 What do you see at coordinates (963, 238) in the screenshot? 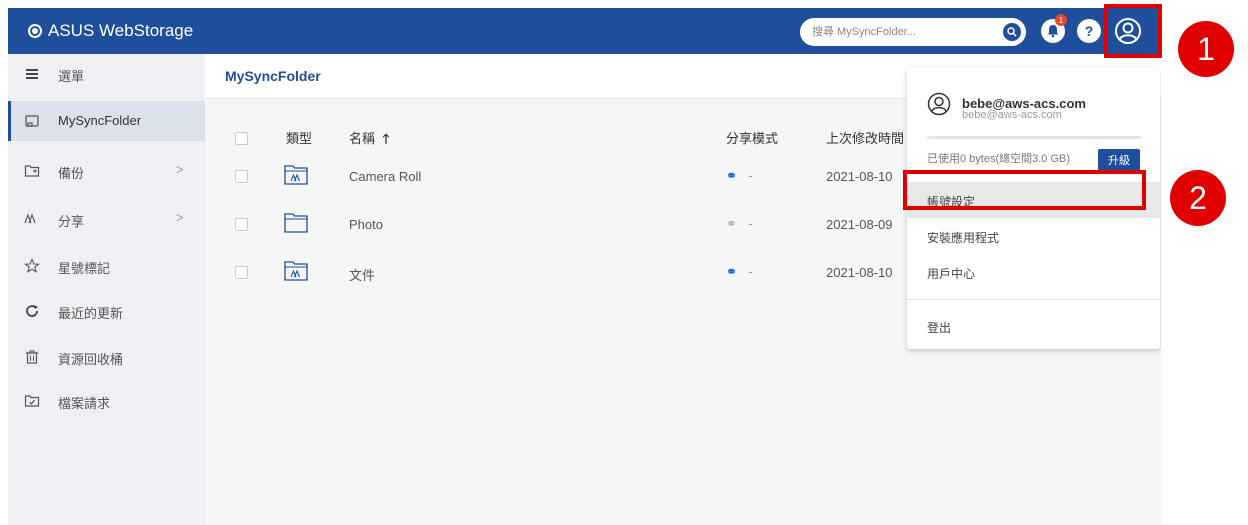
I see `menu-item-label: 安裝應用程式` at bounding box center [963, 238].